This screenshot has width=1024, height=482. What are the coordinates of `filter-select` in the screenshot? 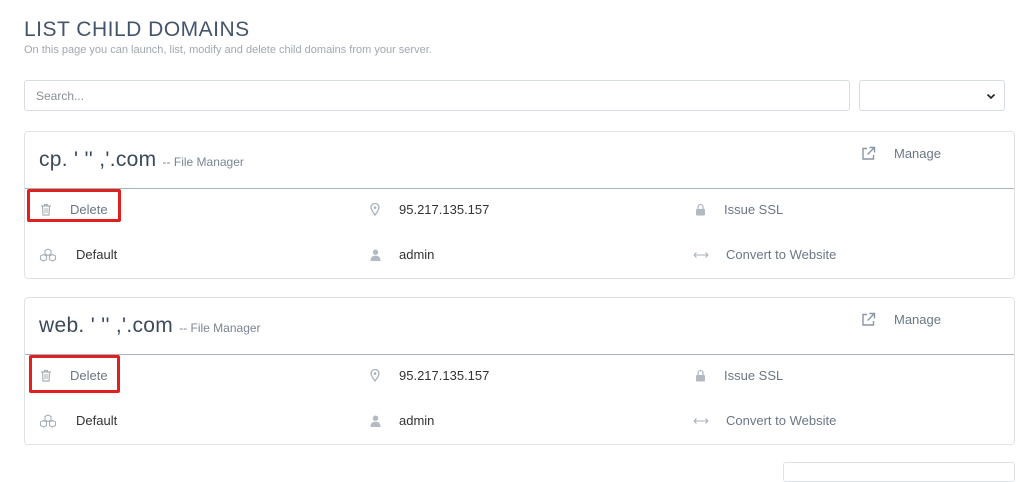 It's located at (932, 95).